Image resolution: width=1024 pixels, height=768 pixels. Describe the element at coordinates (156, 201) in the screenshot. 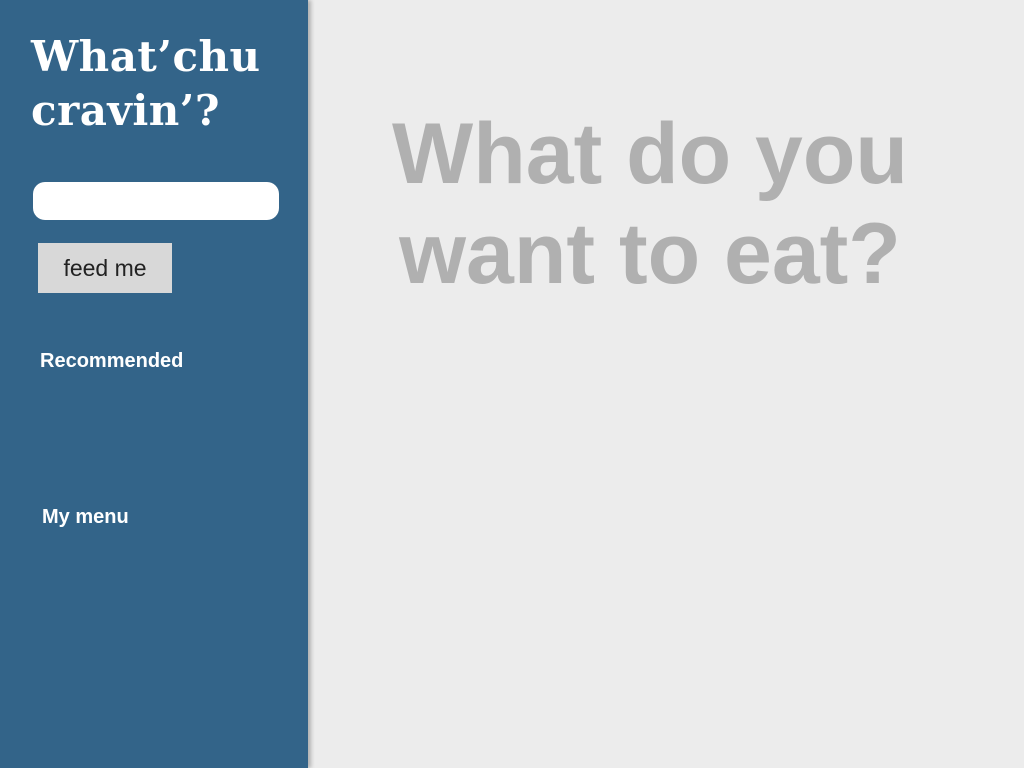

I see `food-search-input` at that location.